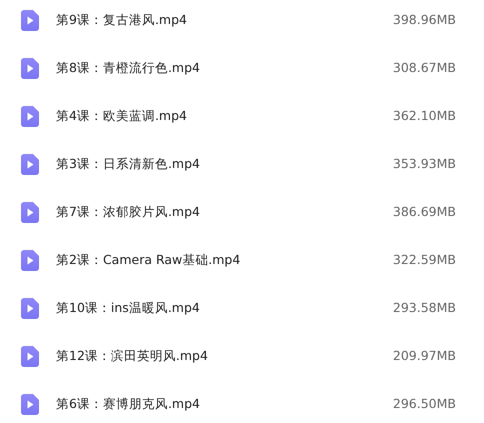  I want to click on file-size: 322.59MB, so click(424, 259).